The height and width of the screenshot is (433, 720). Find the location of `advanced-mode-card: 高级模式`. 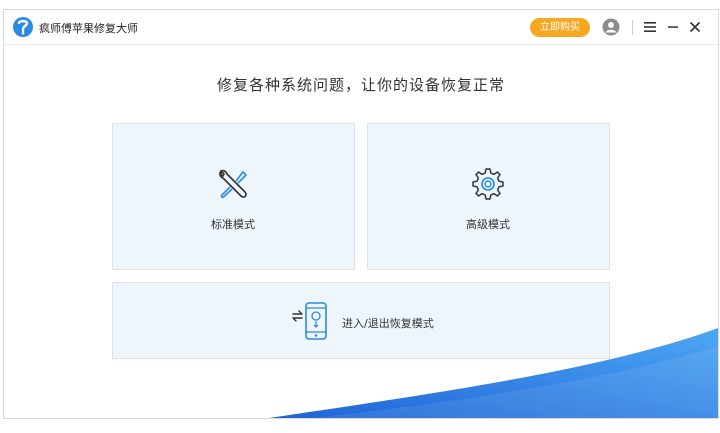

advanced-mode-card: 高级模式 is located at coordinates (488, 196).